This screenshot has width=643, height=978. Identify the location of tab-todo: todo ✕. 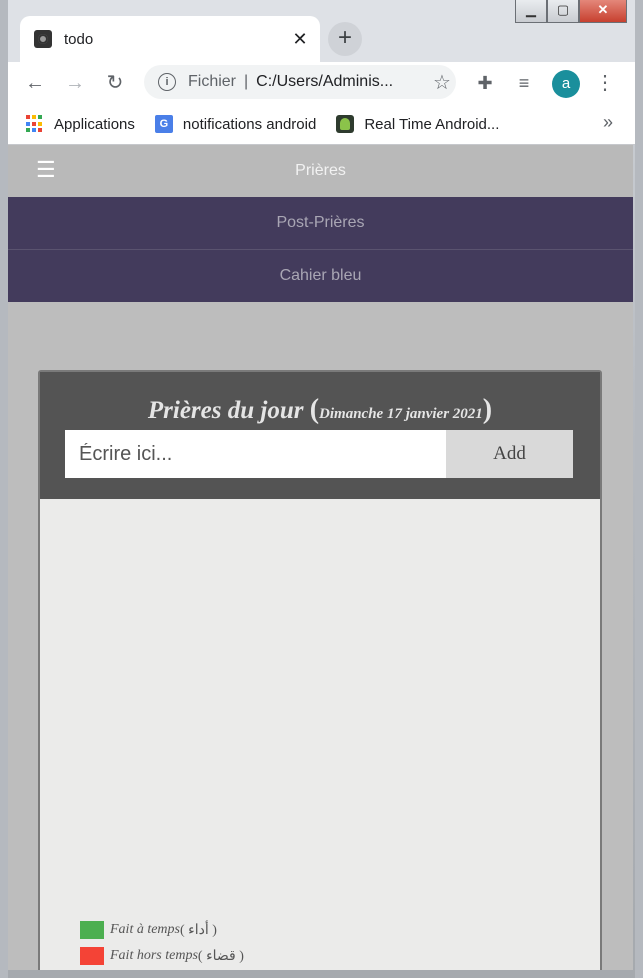
(170, 39).